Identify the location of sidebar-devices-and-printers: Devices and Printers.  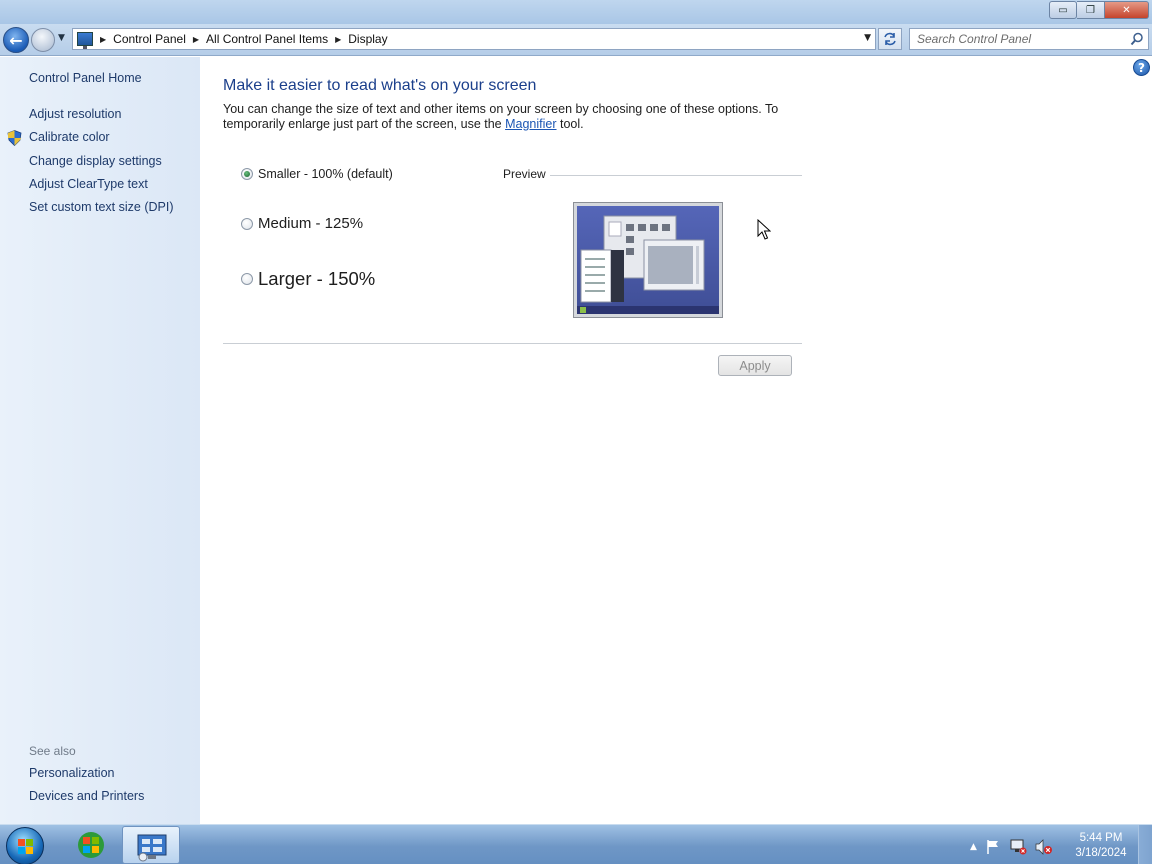
(86, 796).